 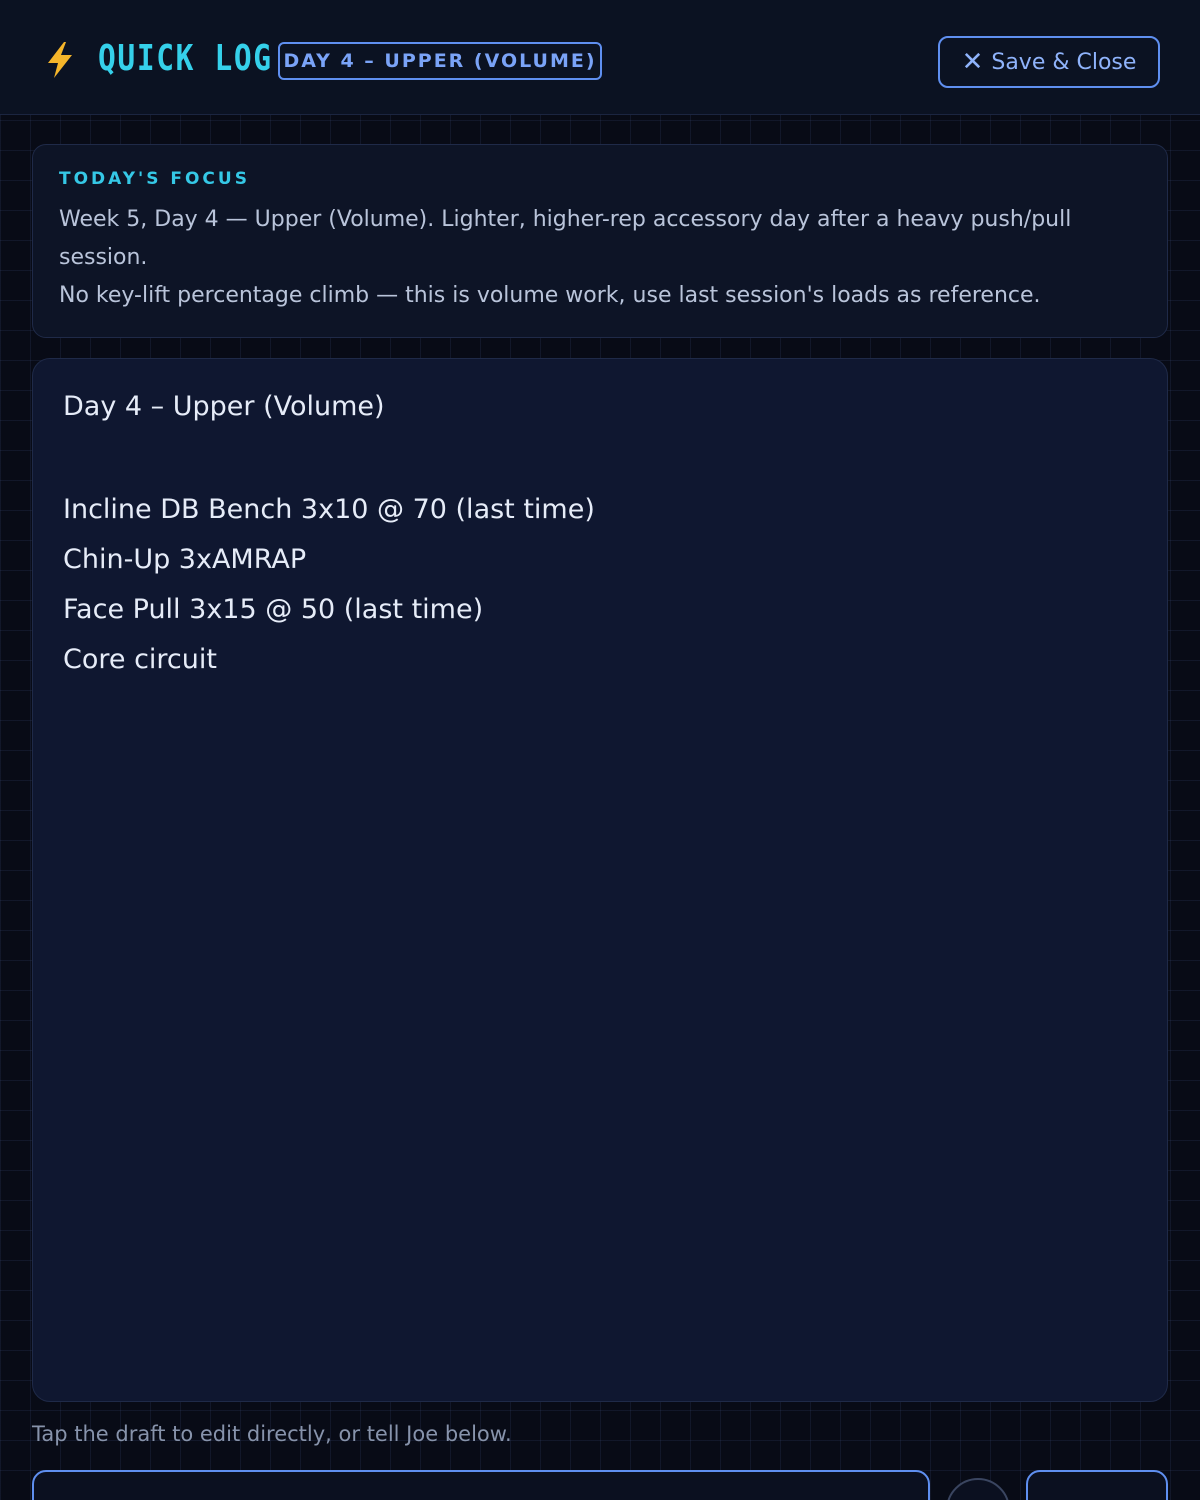 I want to click on draft-exercise-line: Incline DB Bench 3x10 @ 70 (last time), so click(x=329, y=509).